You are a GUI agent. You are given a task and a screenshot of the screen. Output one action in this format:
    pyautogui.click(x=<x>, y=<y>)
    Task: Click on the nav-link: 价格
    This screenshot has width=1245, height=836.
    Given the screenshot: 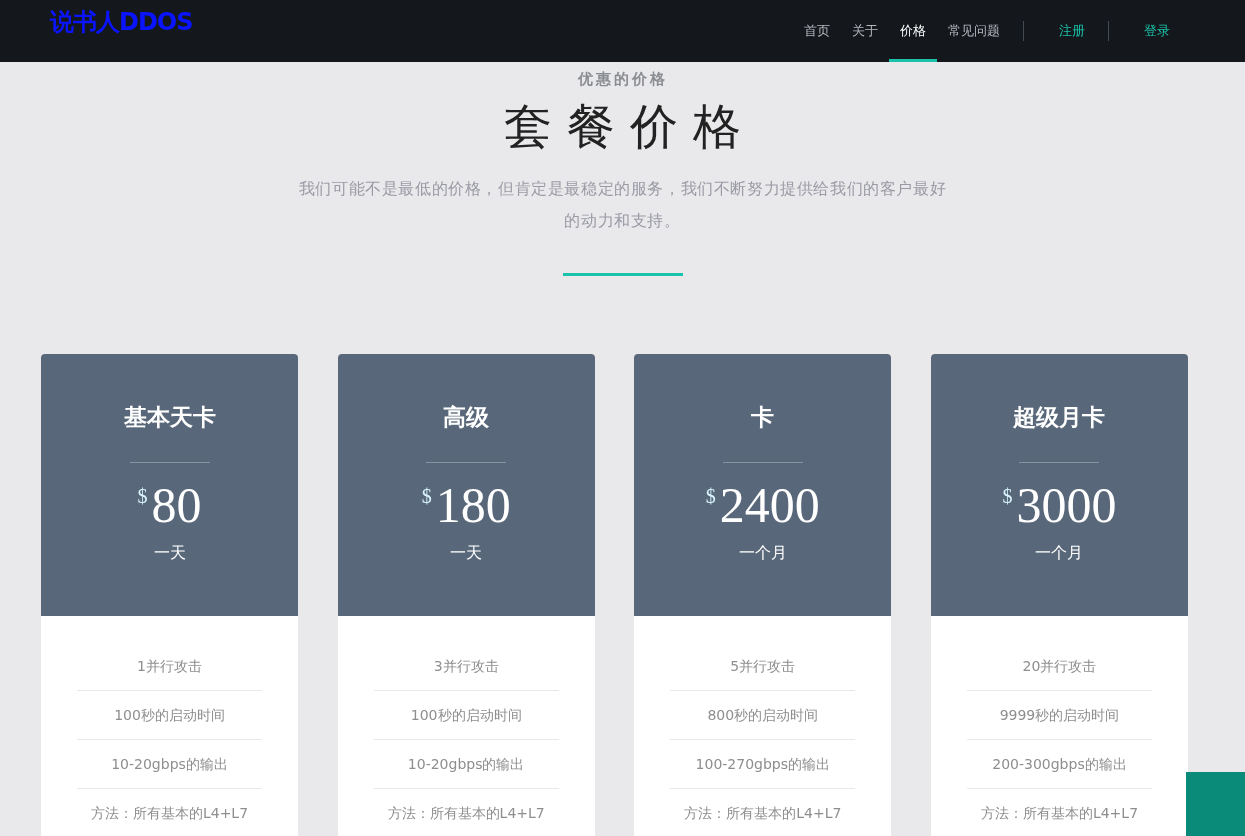 What is the action you would take?
    pyautogui.click(x=913, y=31)
    